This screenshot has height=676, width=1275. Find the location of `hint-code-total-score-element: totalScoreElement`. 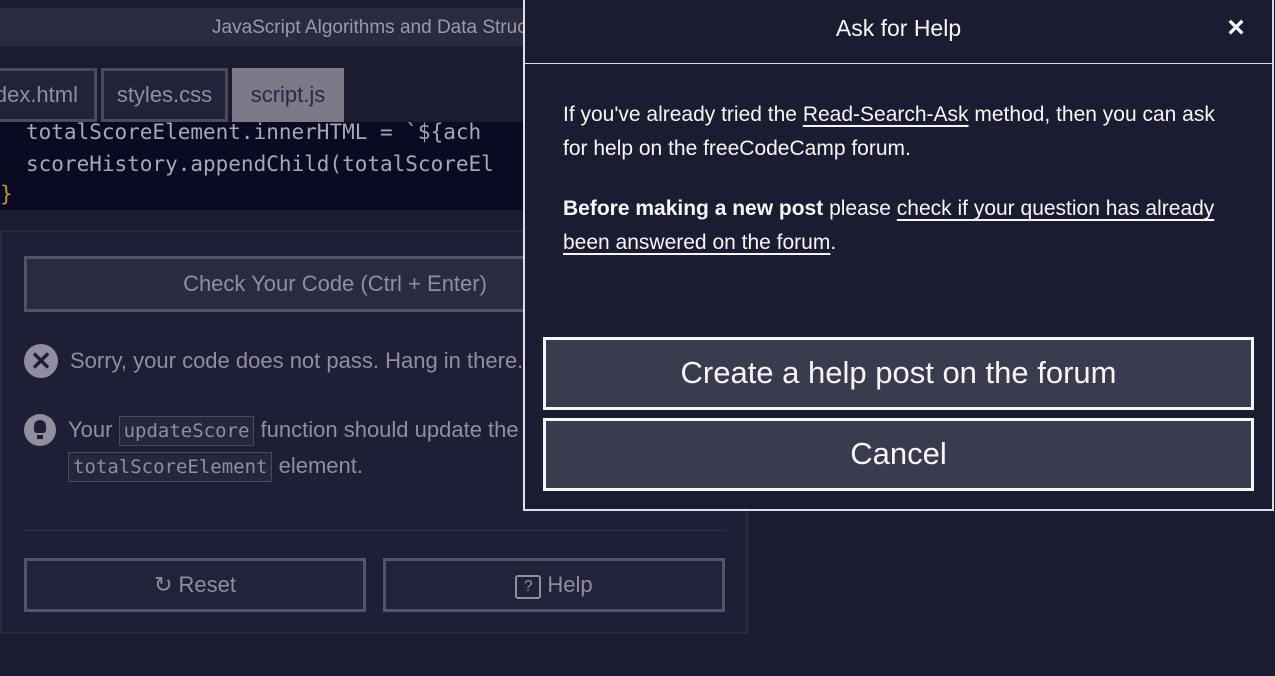

hint-code-total-score-element: totalScoreElement is located at coordinates (170, 467).